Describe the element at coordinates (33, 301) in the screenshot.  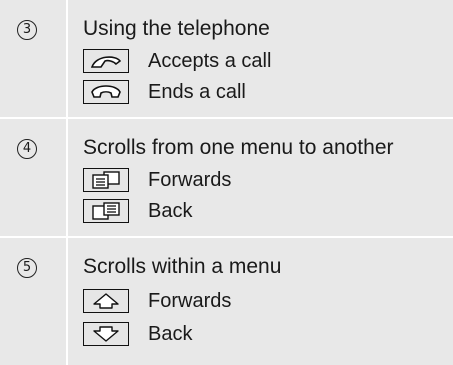
I see `number-cell: 5` at that location.